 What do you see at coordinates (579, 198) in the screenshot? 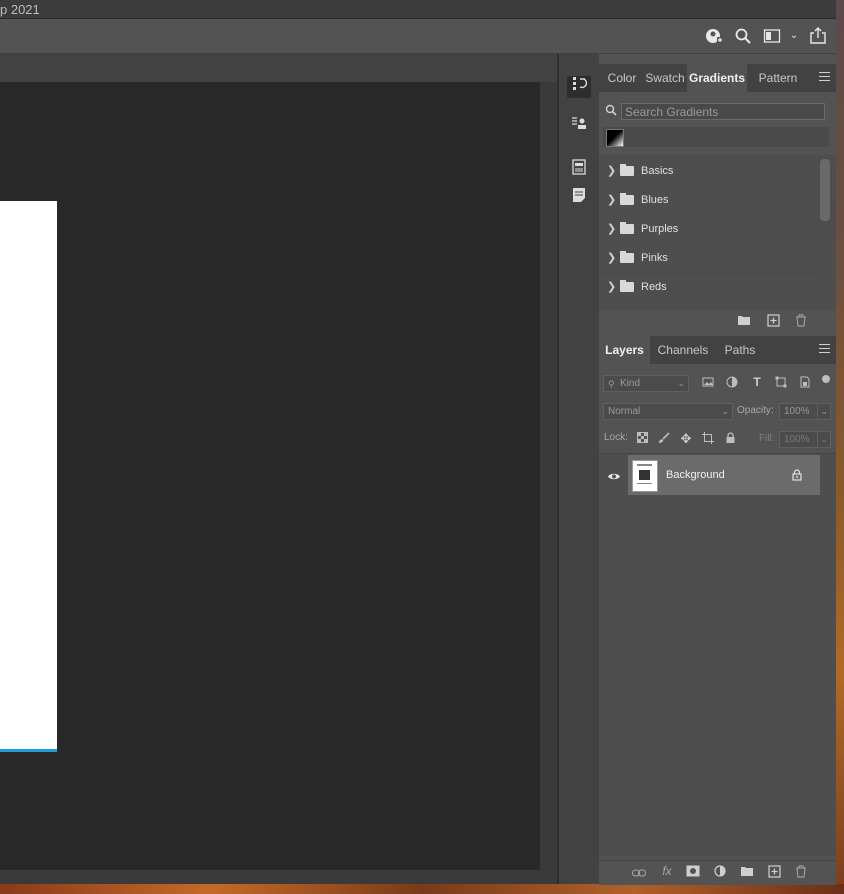
I see `notes-panel-icon` at bounding box center [579, 198].